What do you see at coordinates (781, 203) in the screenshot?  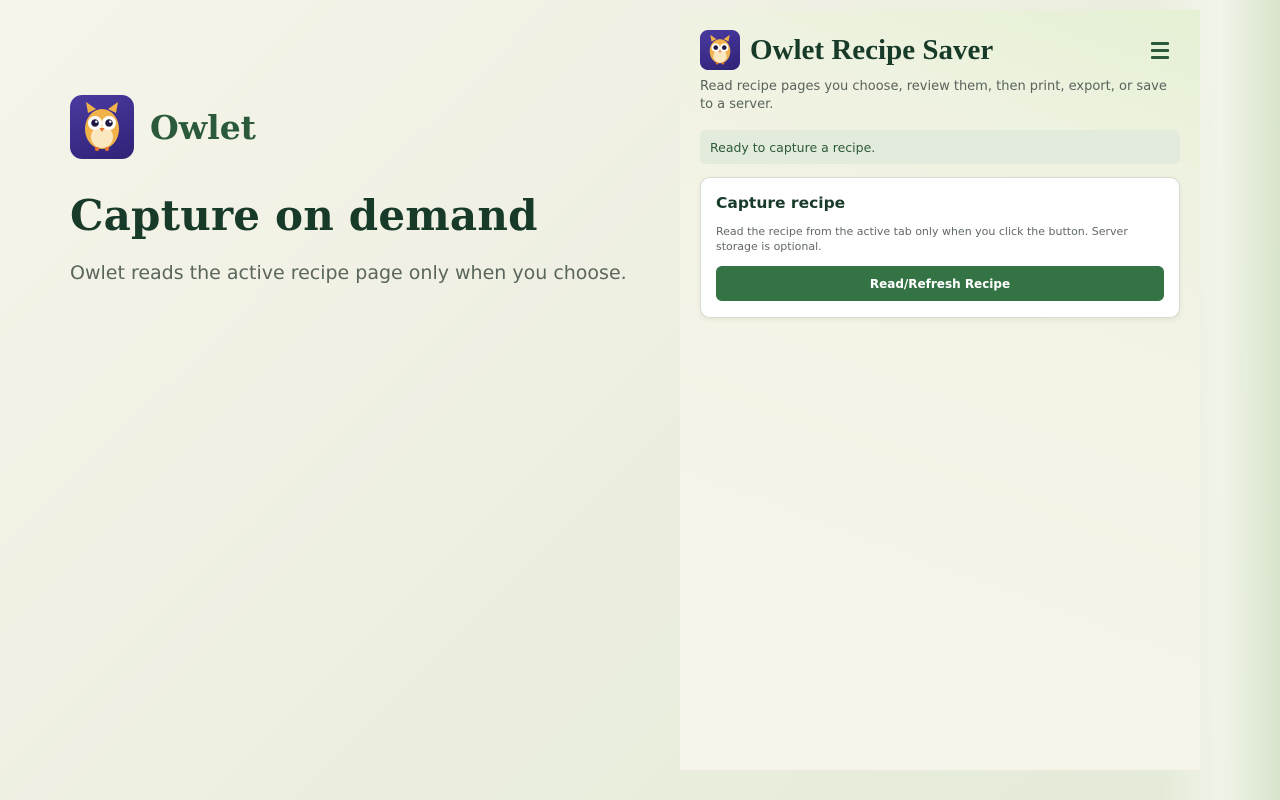 I see `card-title: Capture recipe` at bounding box center [781, 203].